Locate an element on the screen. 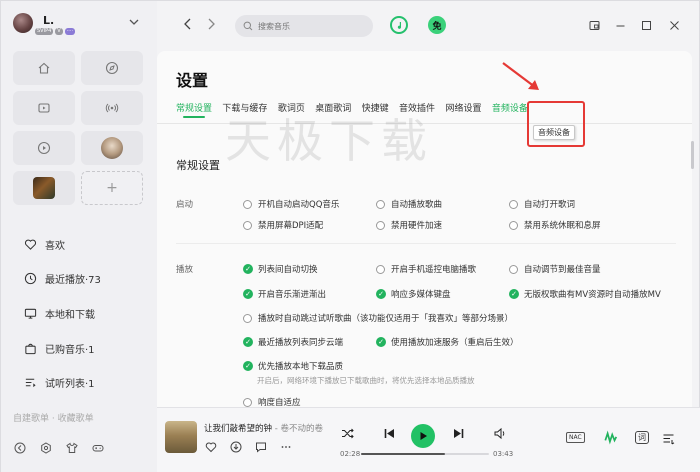 The height and width of the screenshot is (472, 700). option-disable-dpi: 禁用屏幕DPI适配 is located at coordinates (283, 225).